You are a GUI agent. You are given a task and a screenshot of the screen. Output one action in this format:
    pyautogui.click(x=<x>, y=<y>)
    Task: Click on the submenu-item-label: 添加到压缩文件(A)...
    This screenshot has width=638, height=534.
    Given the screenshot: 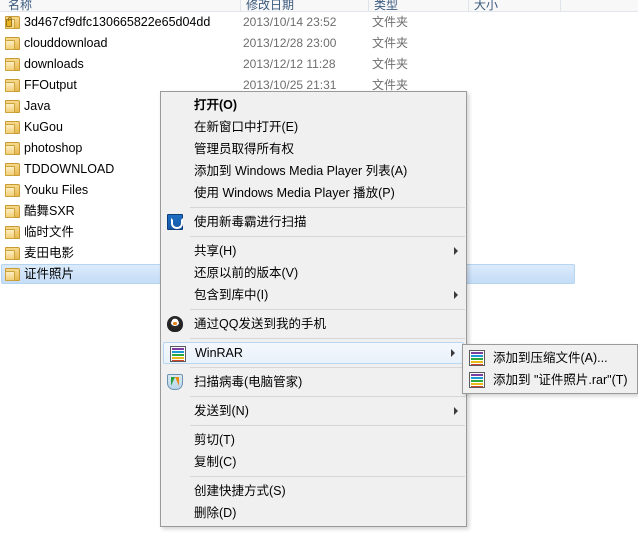 What is the action you would take?
    pyautogui.click(x=550, y=358)
    